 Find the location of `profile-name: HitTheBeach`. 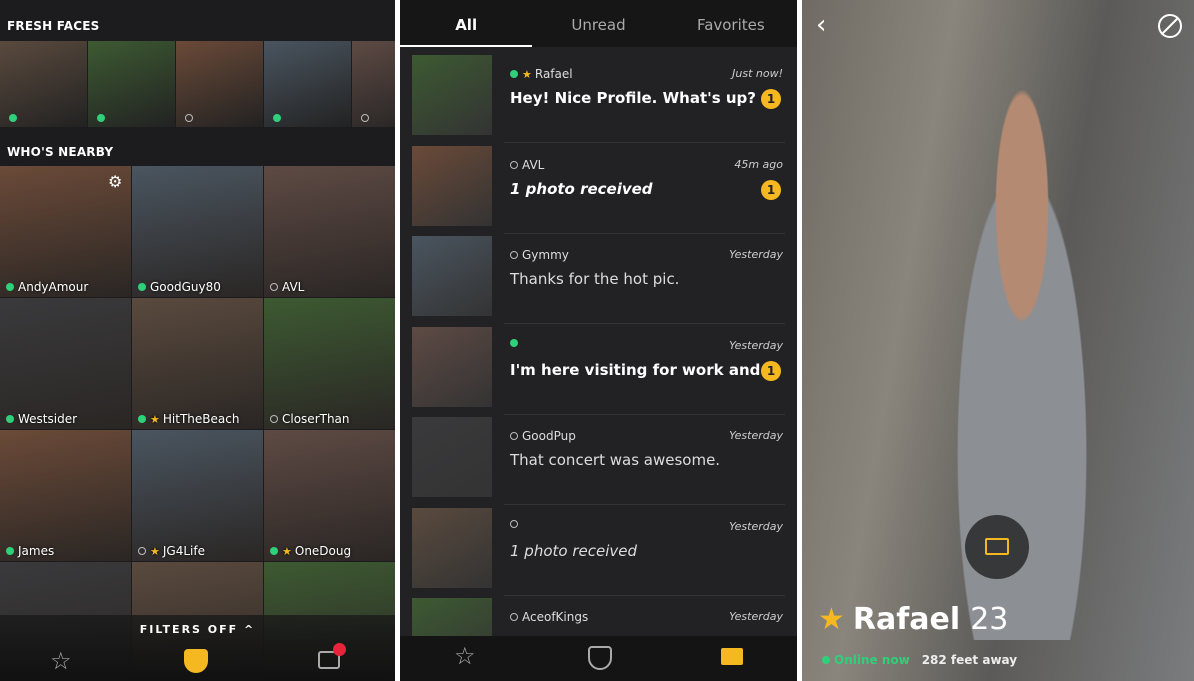

profile-name: HitTheBeach is located at coordinates (201, 419).